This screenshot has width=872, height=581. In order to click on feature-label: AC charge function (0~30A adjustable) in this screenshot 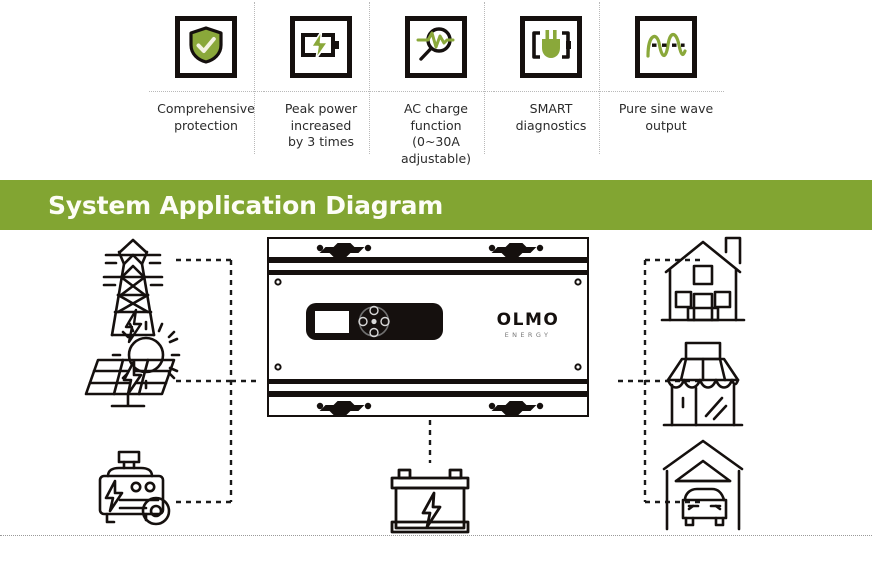, I will do `click(436, 133)`.